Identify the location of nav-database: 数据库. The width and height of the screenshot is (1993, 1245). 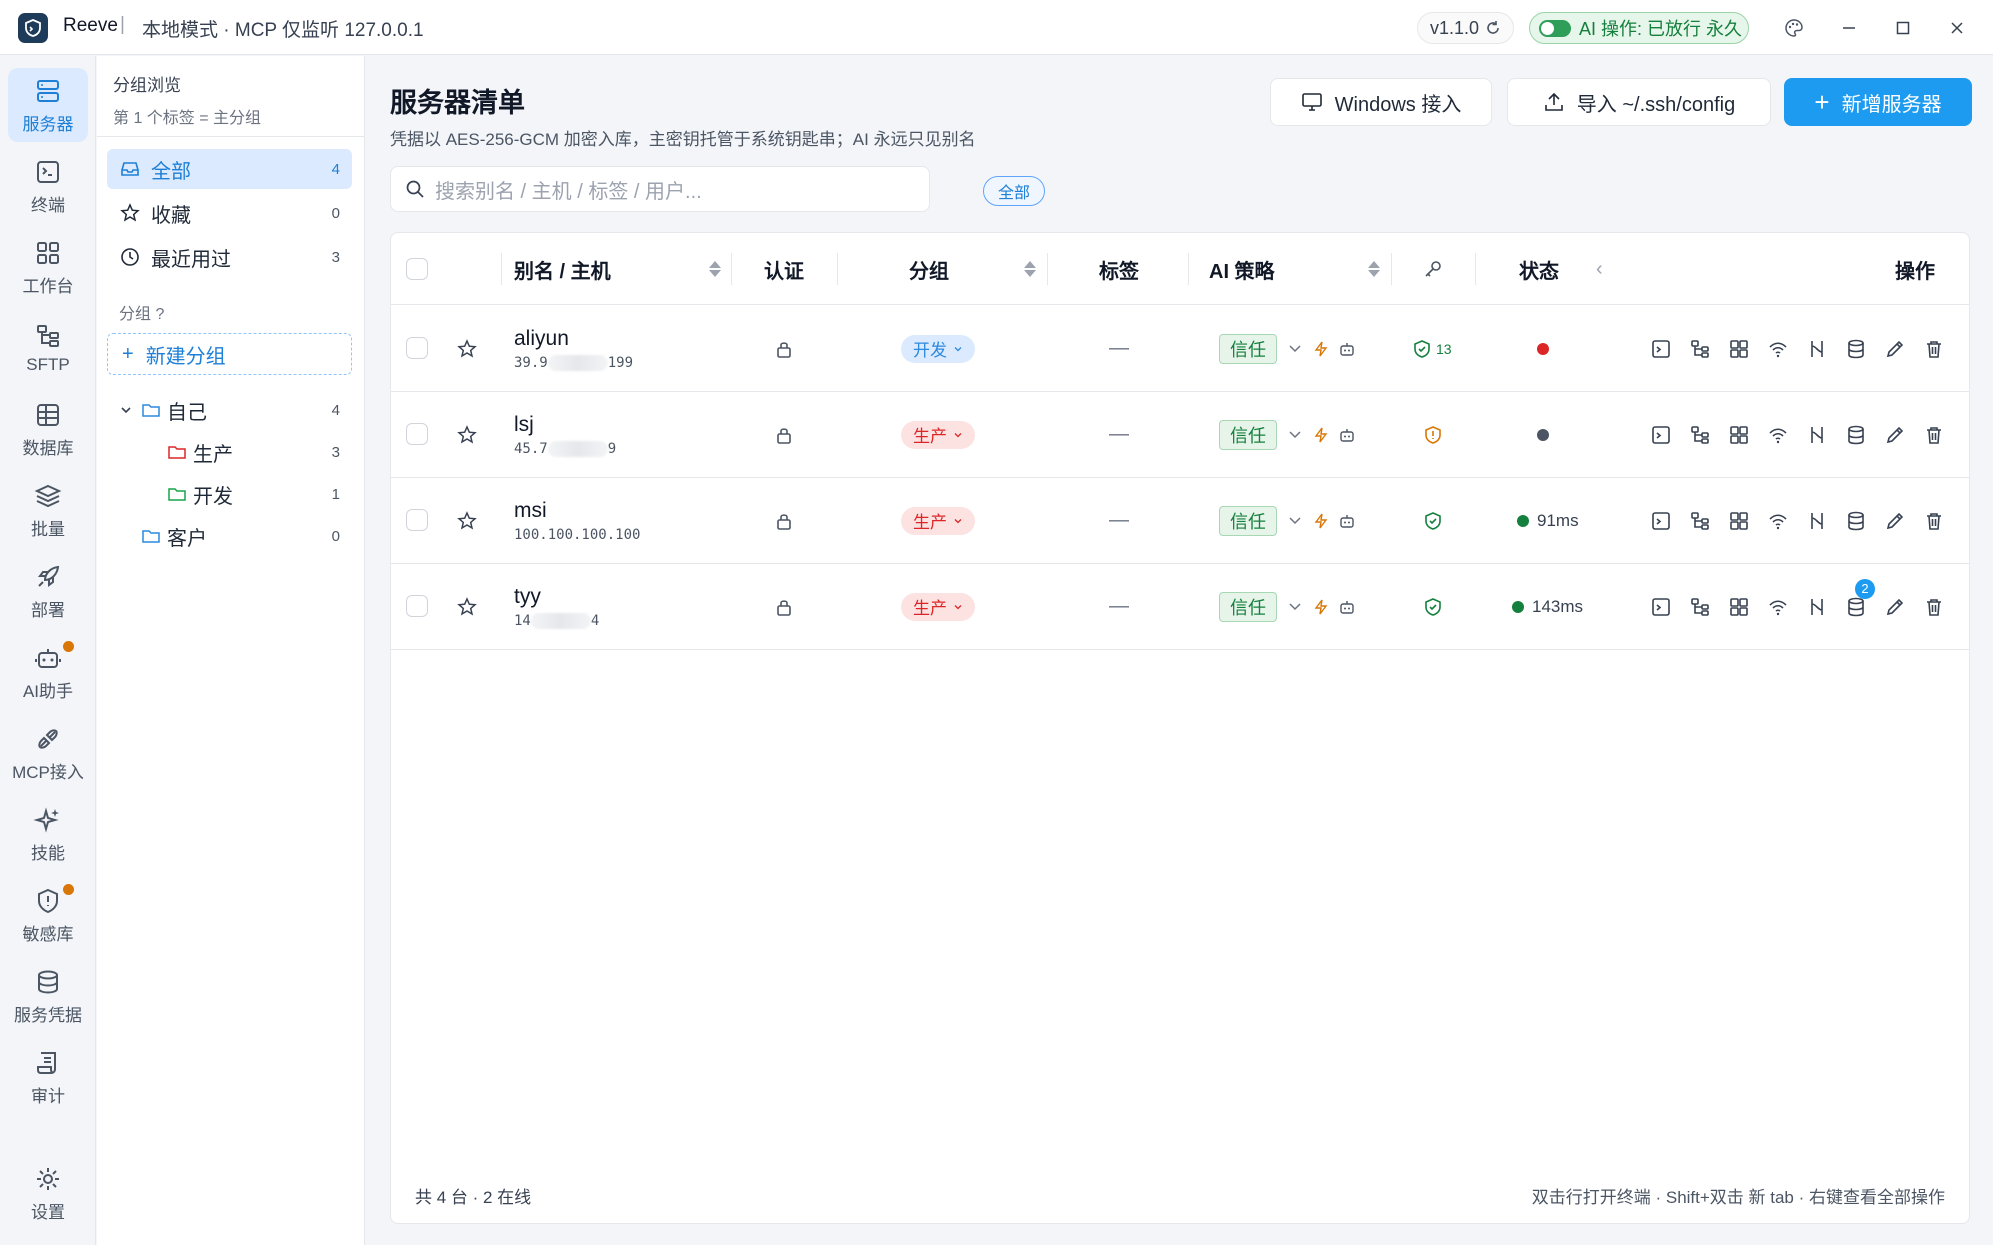
(48, 429).